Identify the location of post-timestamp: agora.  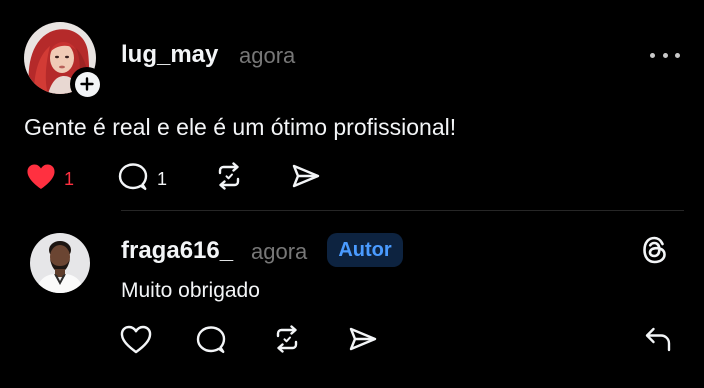
(267, 55).